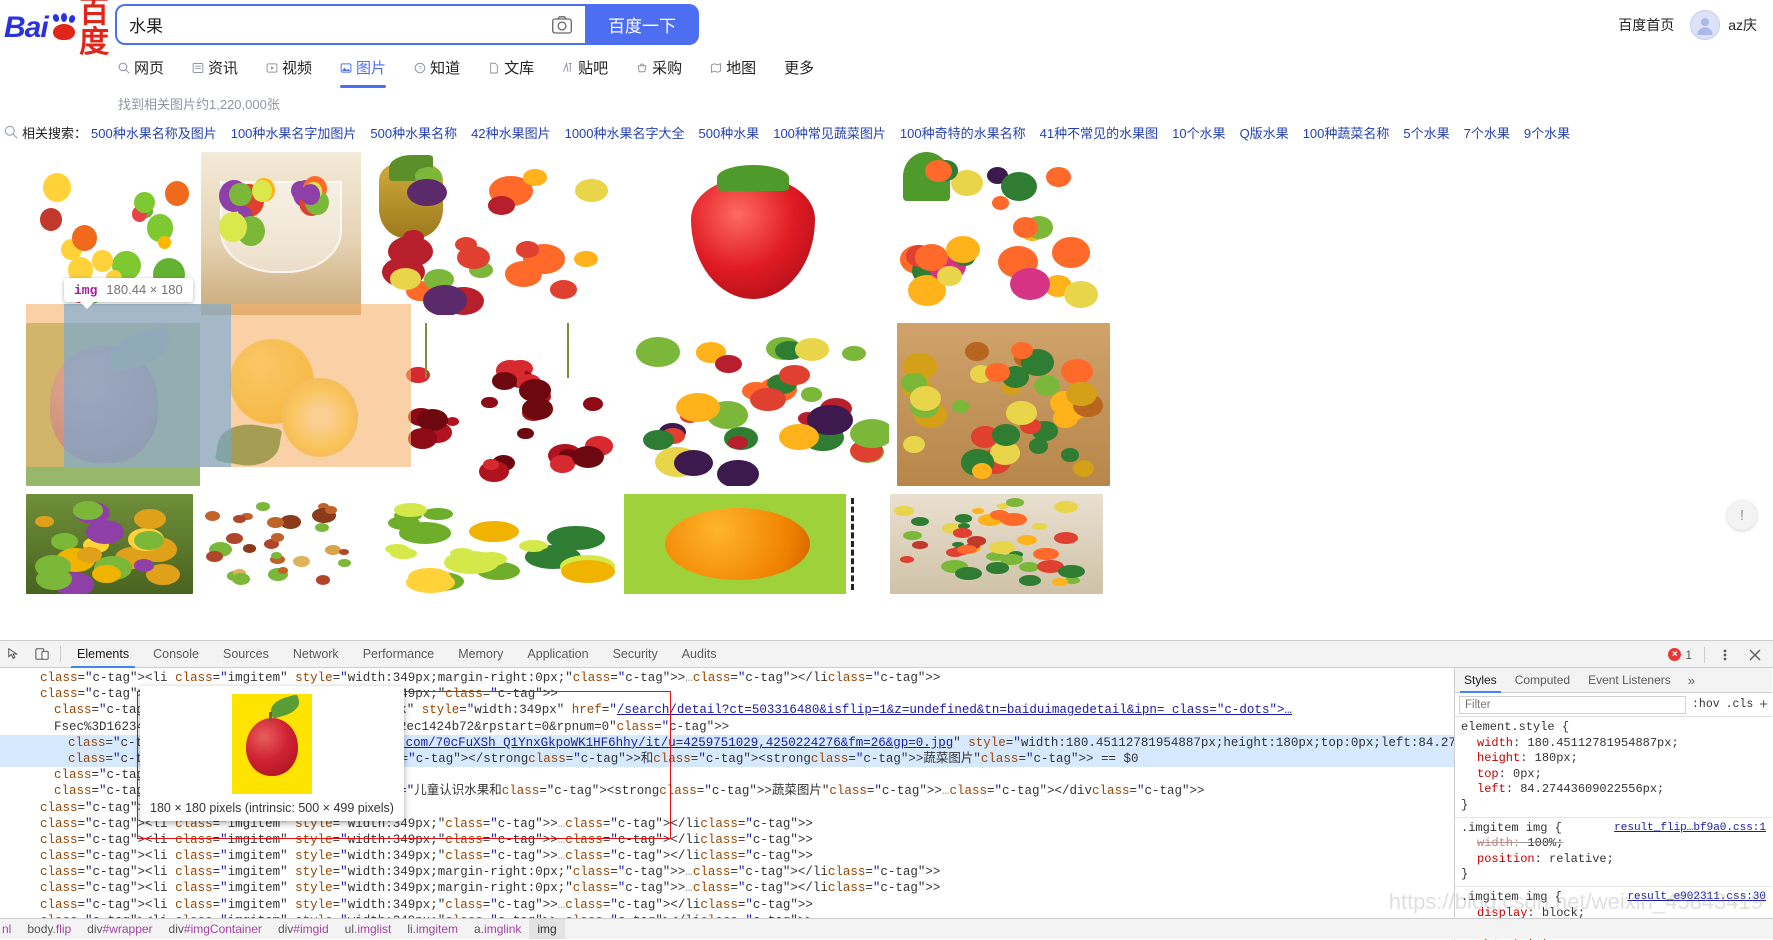 The width and height of the screenshot is (1773, 940). What do you see at coordinates (1487, 132) in the screenshot?
I see `related-search-link-13: 7个水果` at bounding box center [1487, 132].